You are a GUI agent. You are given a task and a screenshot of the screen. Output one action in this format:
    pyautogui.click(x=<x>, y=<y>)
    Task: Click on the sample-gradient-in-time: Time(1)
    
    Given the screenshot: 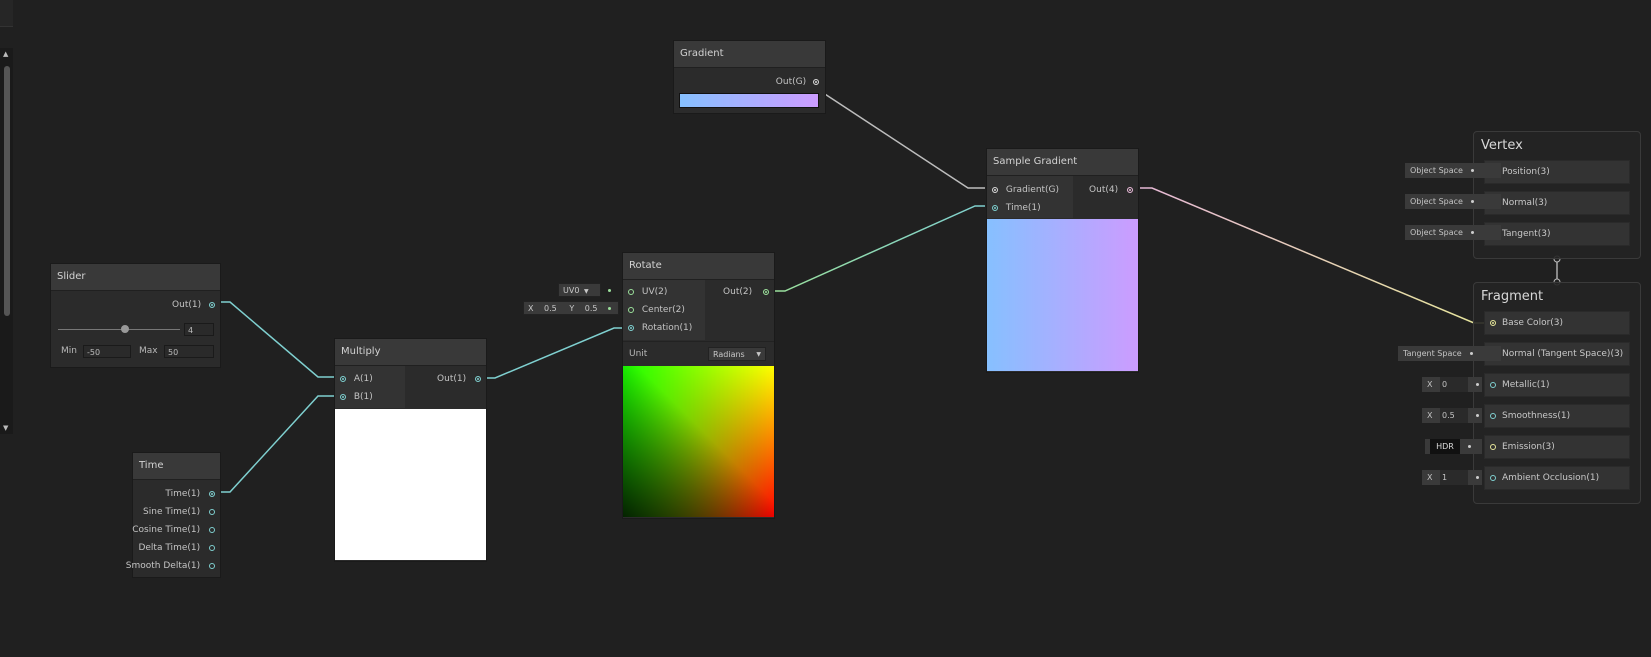 What is the action you would take?
    pyautogui.click(x=1016, y=208)
    